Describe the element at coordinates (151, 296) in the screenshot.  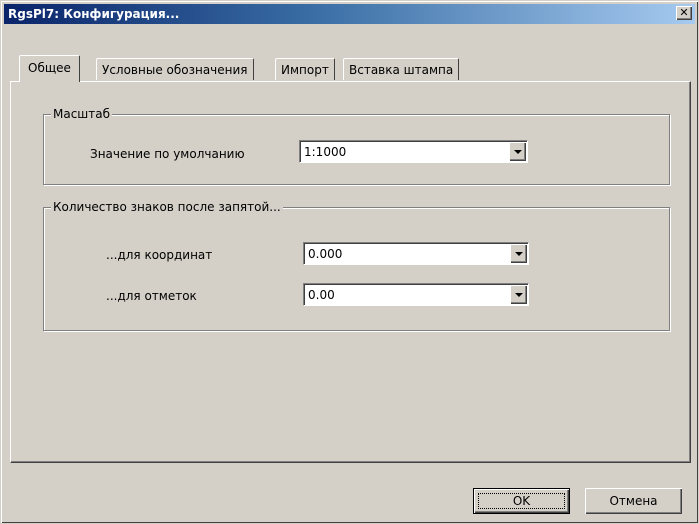
I see `marks-decimals-label: ...для отметок` at that location.